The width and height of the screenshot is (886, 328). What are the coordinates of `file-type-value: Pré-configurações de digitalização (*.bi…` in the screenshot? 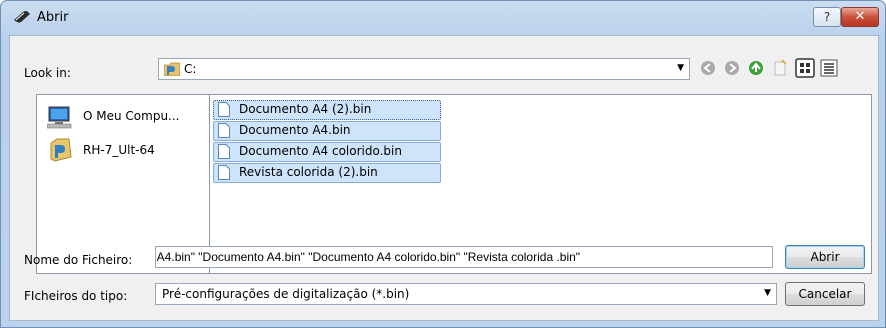 It's located at (286, 294).